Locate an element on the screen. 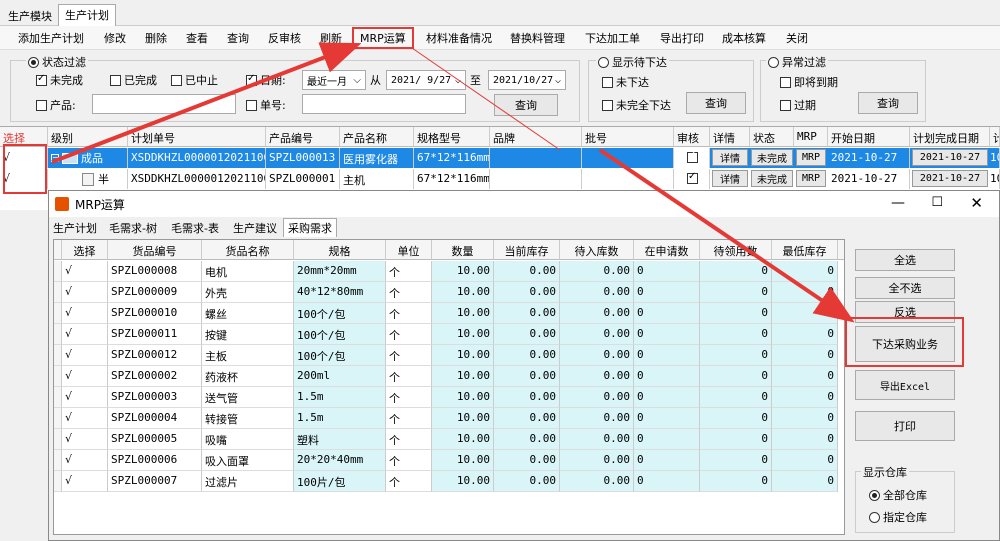 This screenshot has height=541, width=1000. col-finish-date: 计划完成日期 is located at coordinates (950, 137).